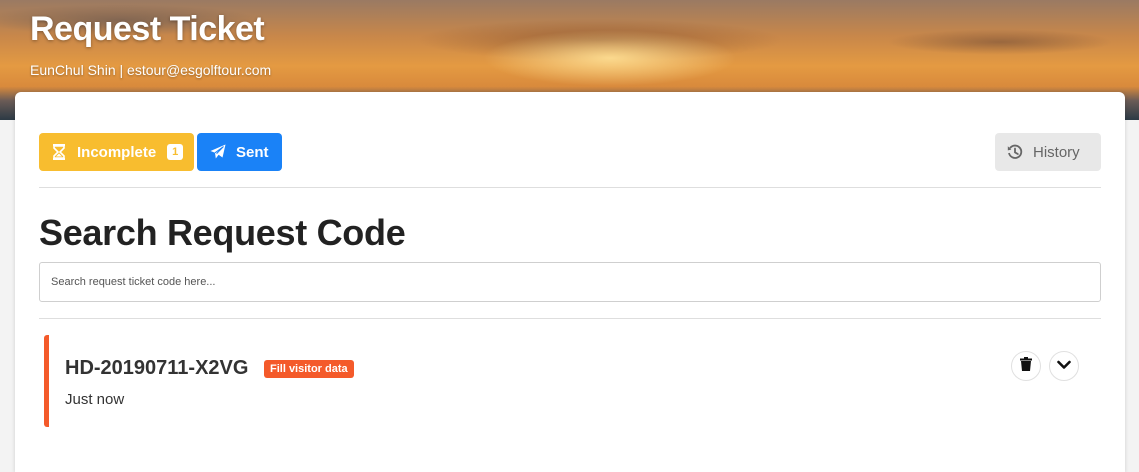  What do you see at coordinates (252, 152) in the screenshot?
I see `sent-label: Sent` at bounding box center [252, 152].